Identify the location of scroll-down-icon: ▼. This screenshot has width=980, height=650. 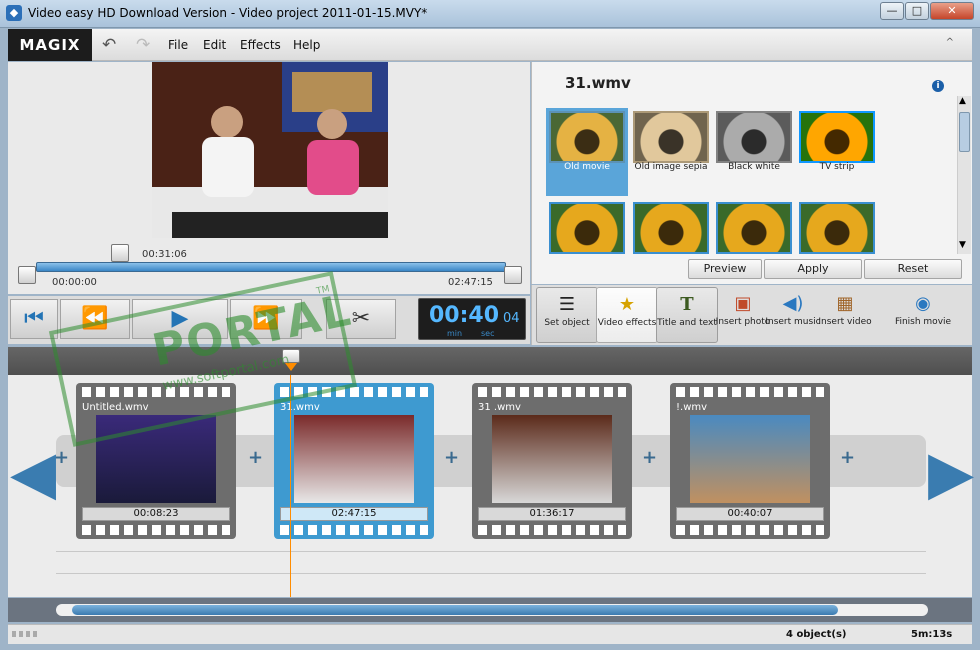
(962, 245).